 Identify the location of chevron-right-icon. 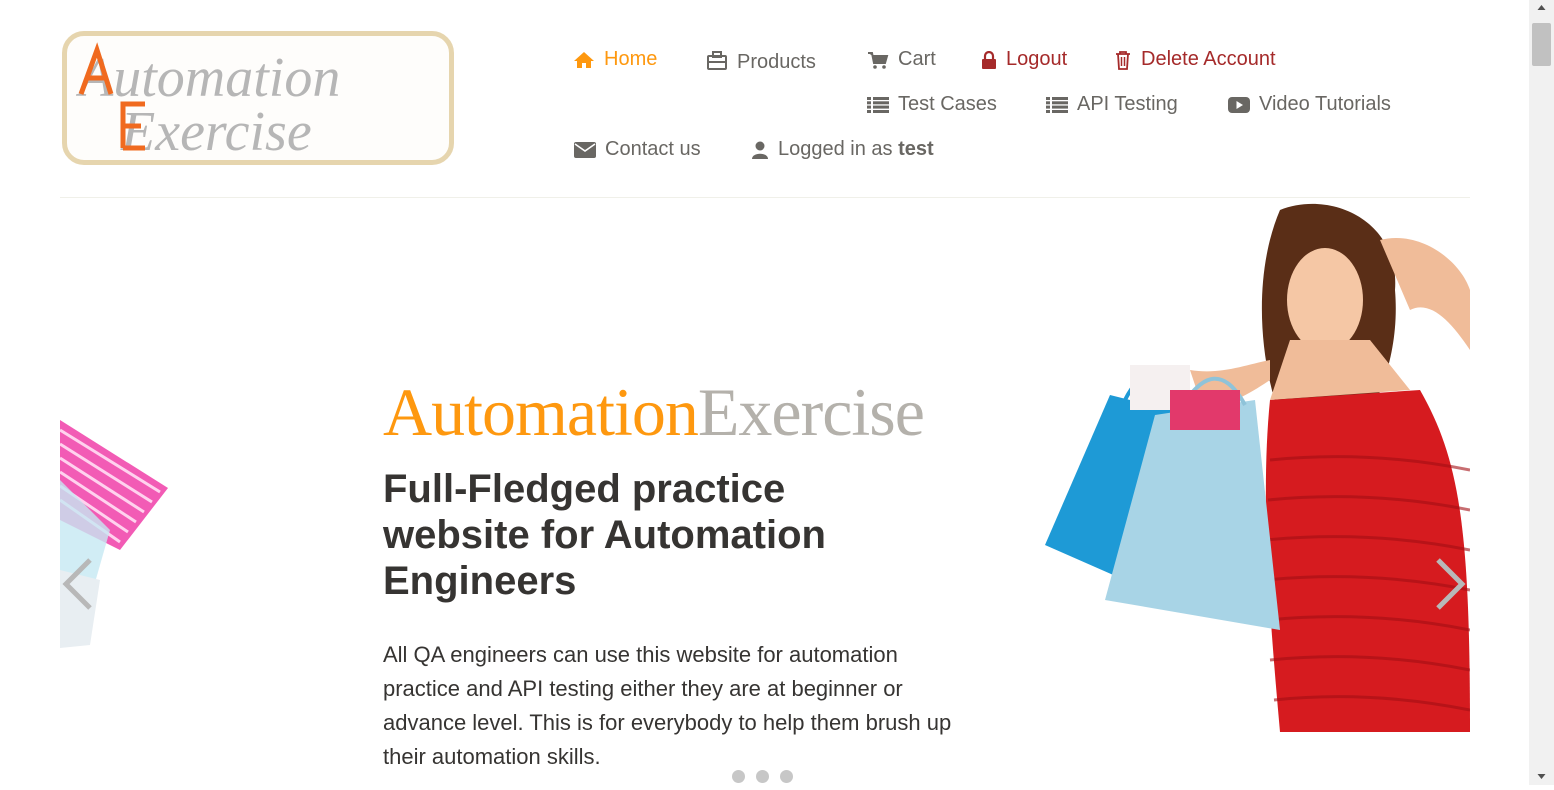
(1451, 584).